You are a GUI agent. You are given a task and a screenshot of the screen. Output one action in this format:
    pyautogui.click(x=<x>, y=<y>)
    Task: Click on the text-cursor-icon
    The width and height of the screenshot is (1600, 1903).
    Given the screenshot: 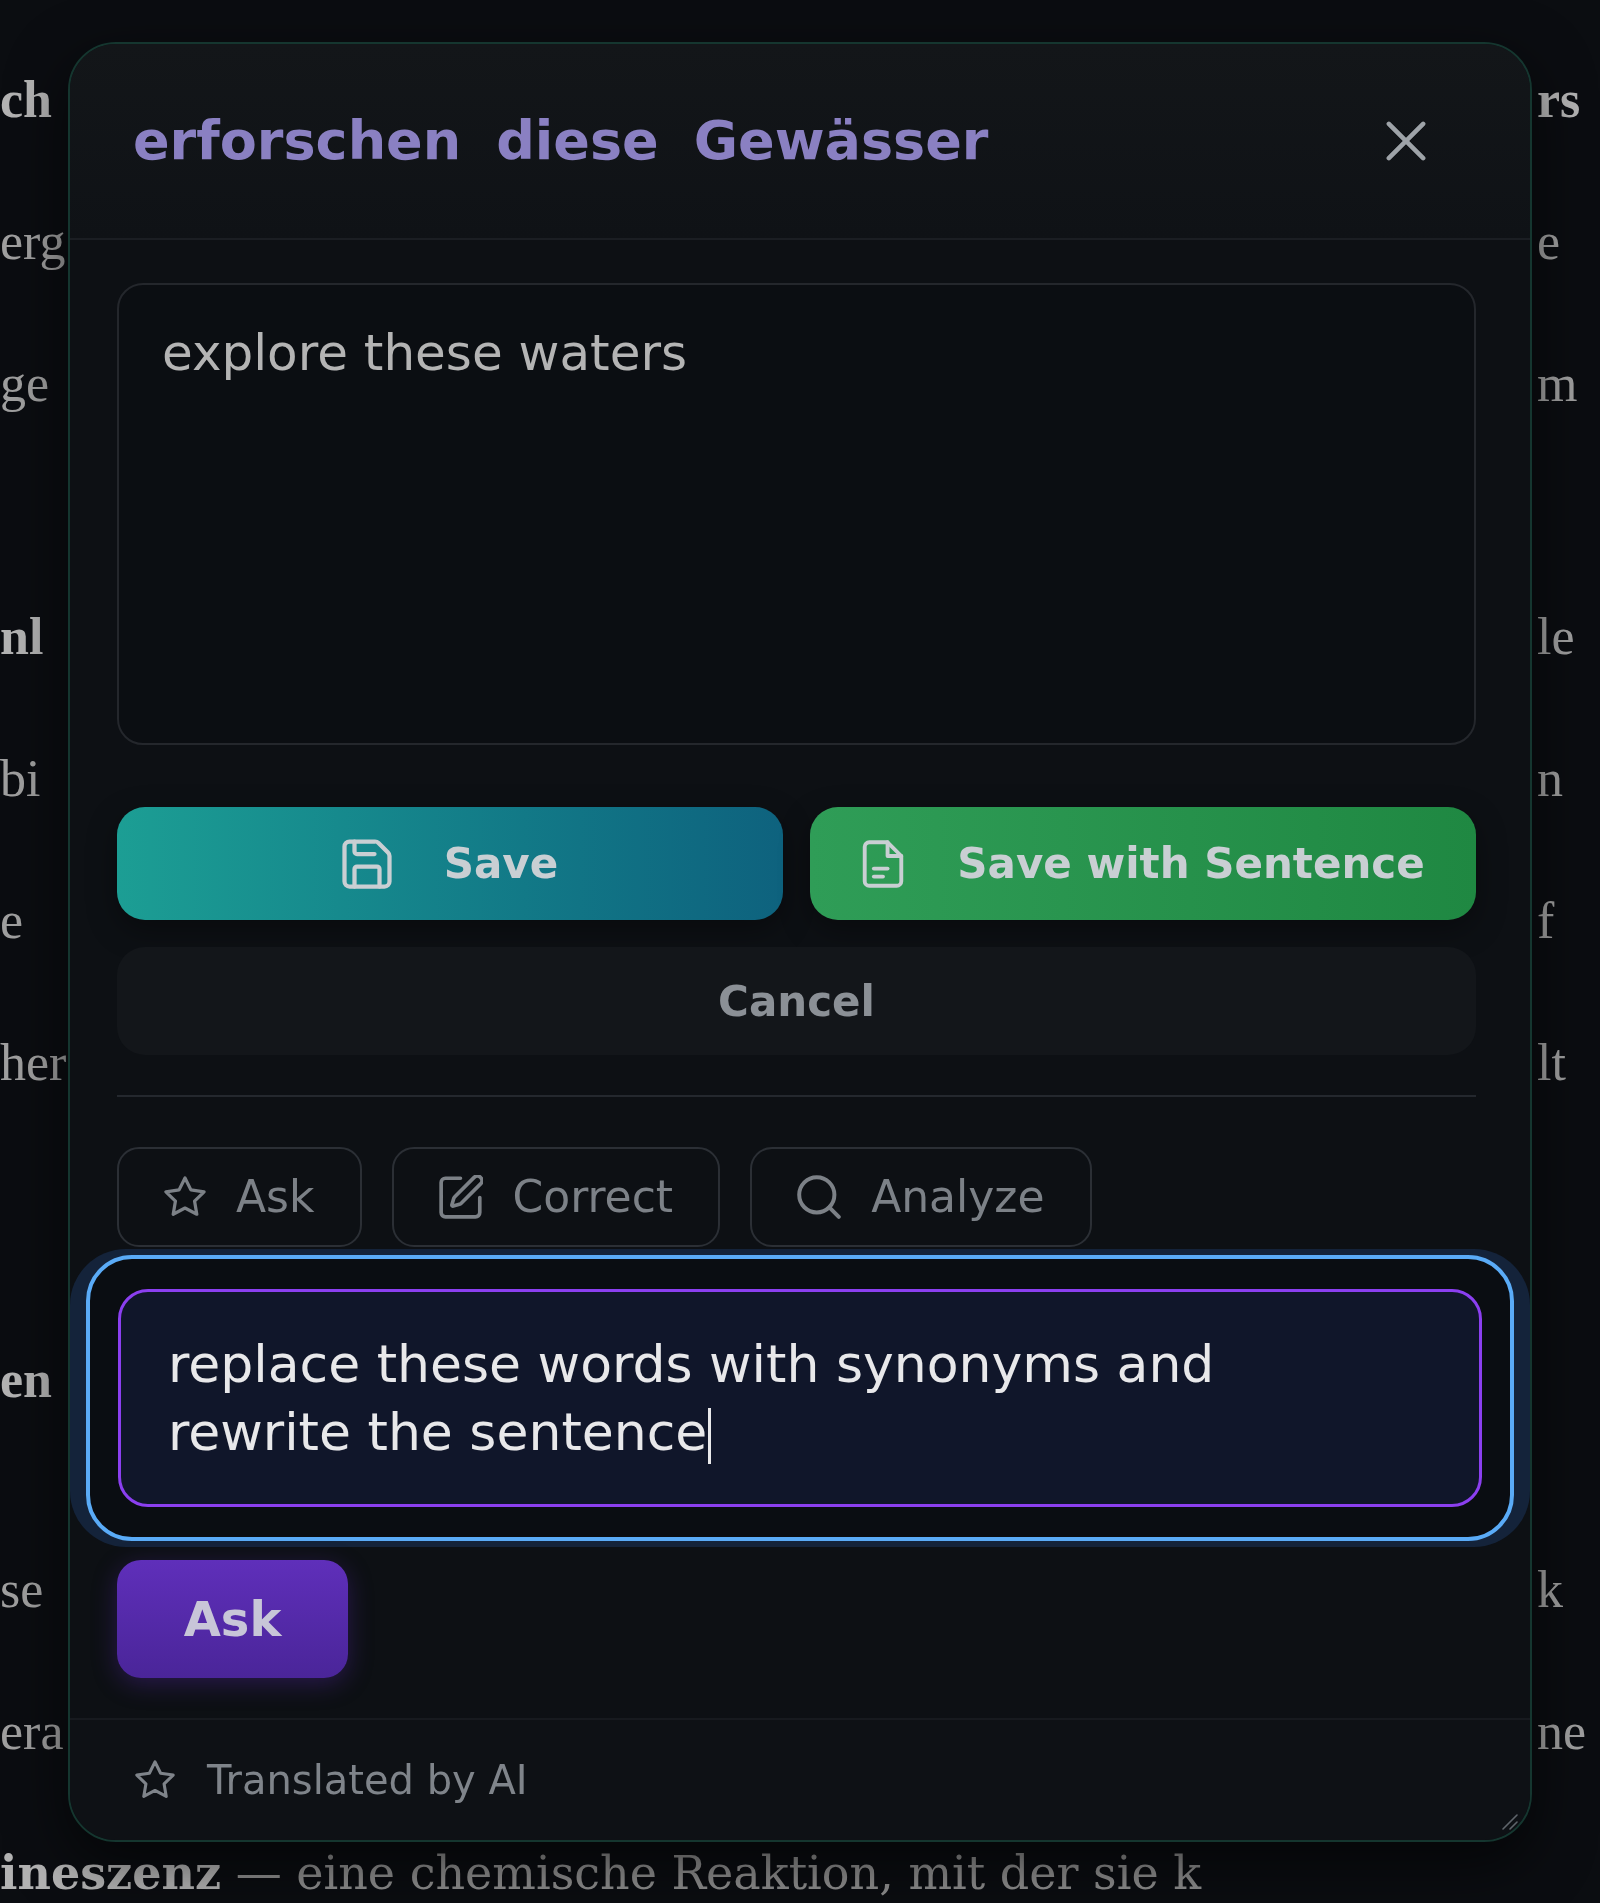 What is the action you would take?
    pyautogui.click(x=710, y=1436)
    